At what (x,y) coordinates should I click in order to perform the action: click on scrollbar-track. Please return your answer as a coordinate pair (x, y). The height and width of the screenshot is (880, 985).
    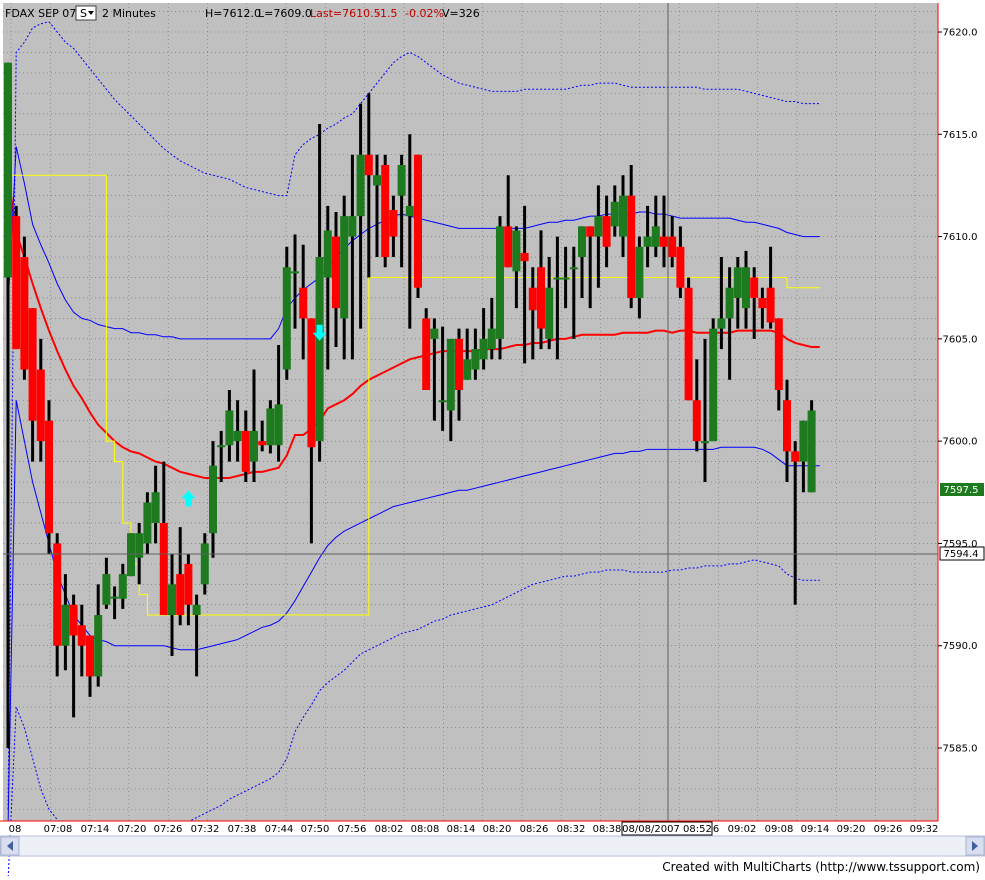
    Looking at the image, I should click on (492, 846).